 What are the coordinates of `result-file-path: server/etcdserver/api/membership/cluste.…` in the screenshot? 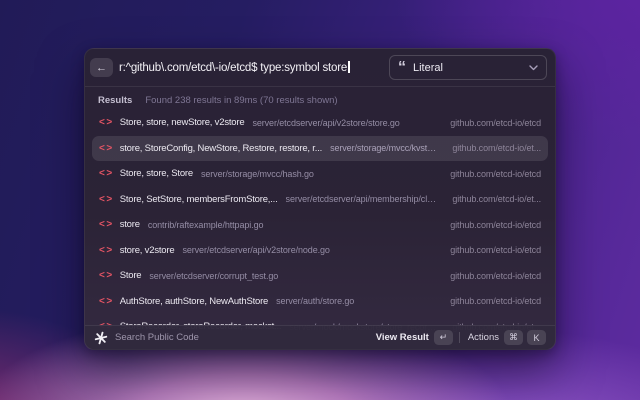 It's located at (363, 199).